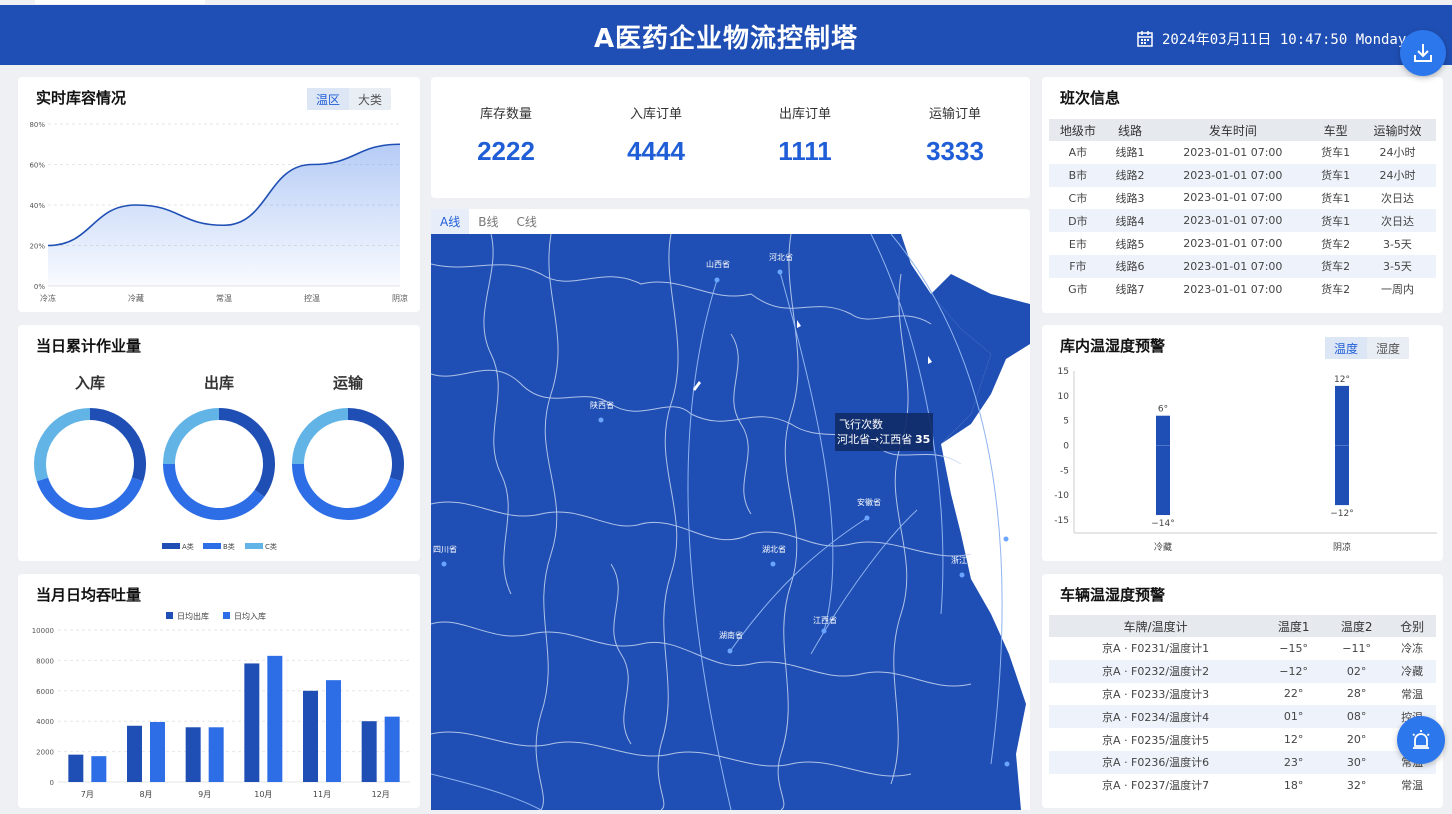  Describe the element at coordinates (656, 135) in the screenshot. I see `kpi-inbound-orders: 入库订单 4444` at that location.